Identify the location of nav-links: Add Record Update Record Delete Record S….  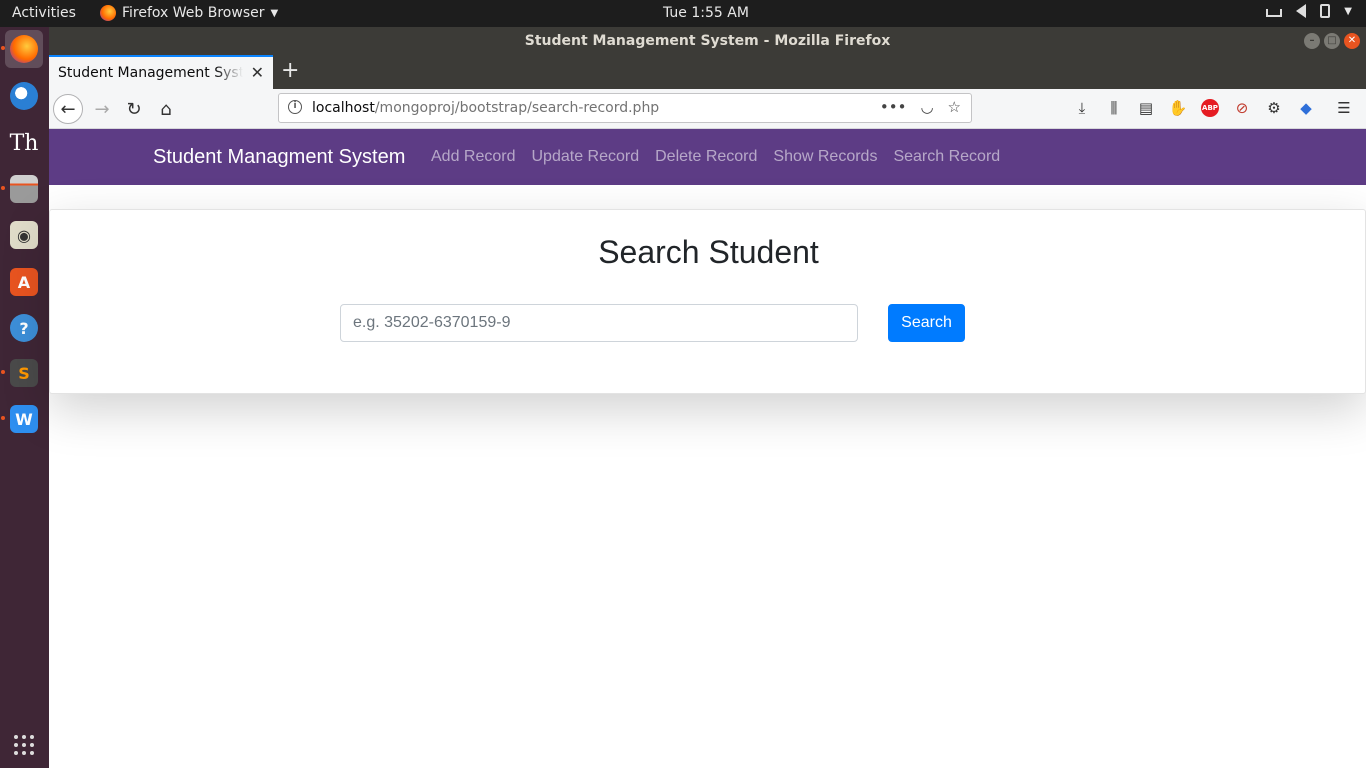
(715, 157).